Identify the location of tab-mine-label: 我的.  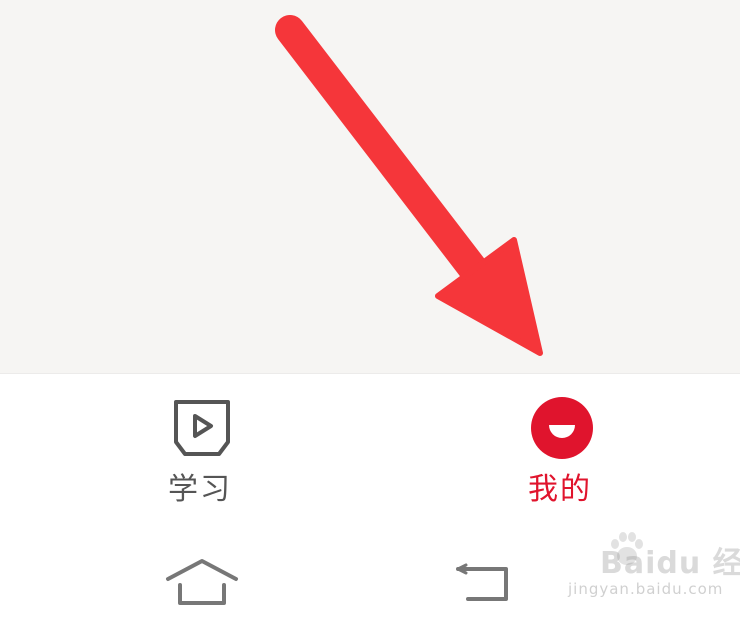
(560, 489).